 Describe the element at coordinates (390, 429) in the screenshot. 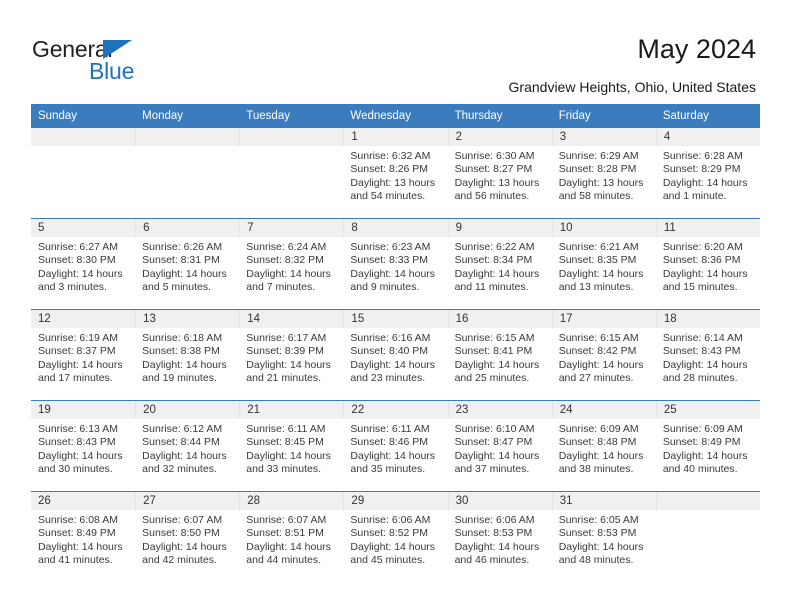

I see `sunrise-text: Sunrise: 6:11 AM` at that location.